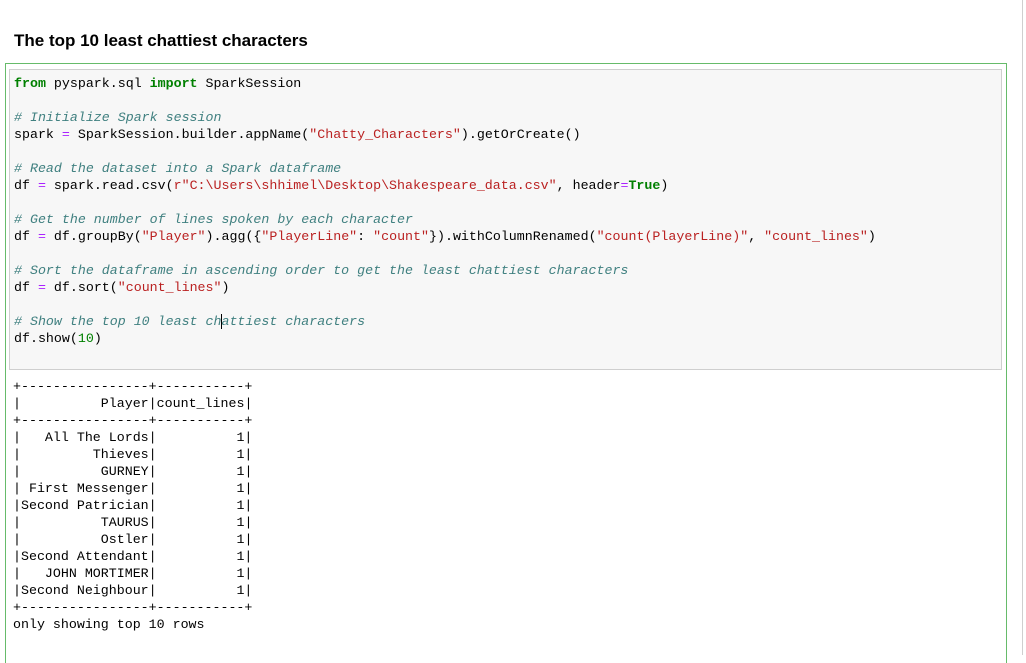 This screenshot has width=1026, height=663. What do you see at coordinates (124, 539) in the screenshot?
I see `player-cell: Ostler` at bounding box center [124, 539].